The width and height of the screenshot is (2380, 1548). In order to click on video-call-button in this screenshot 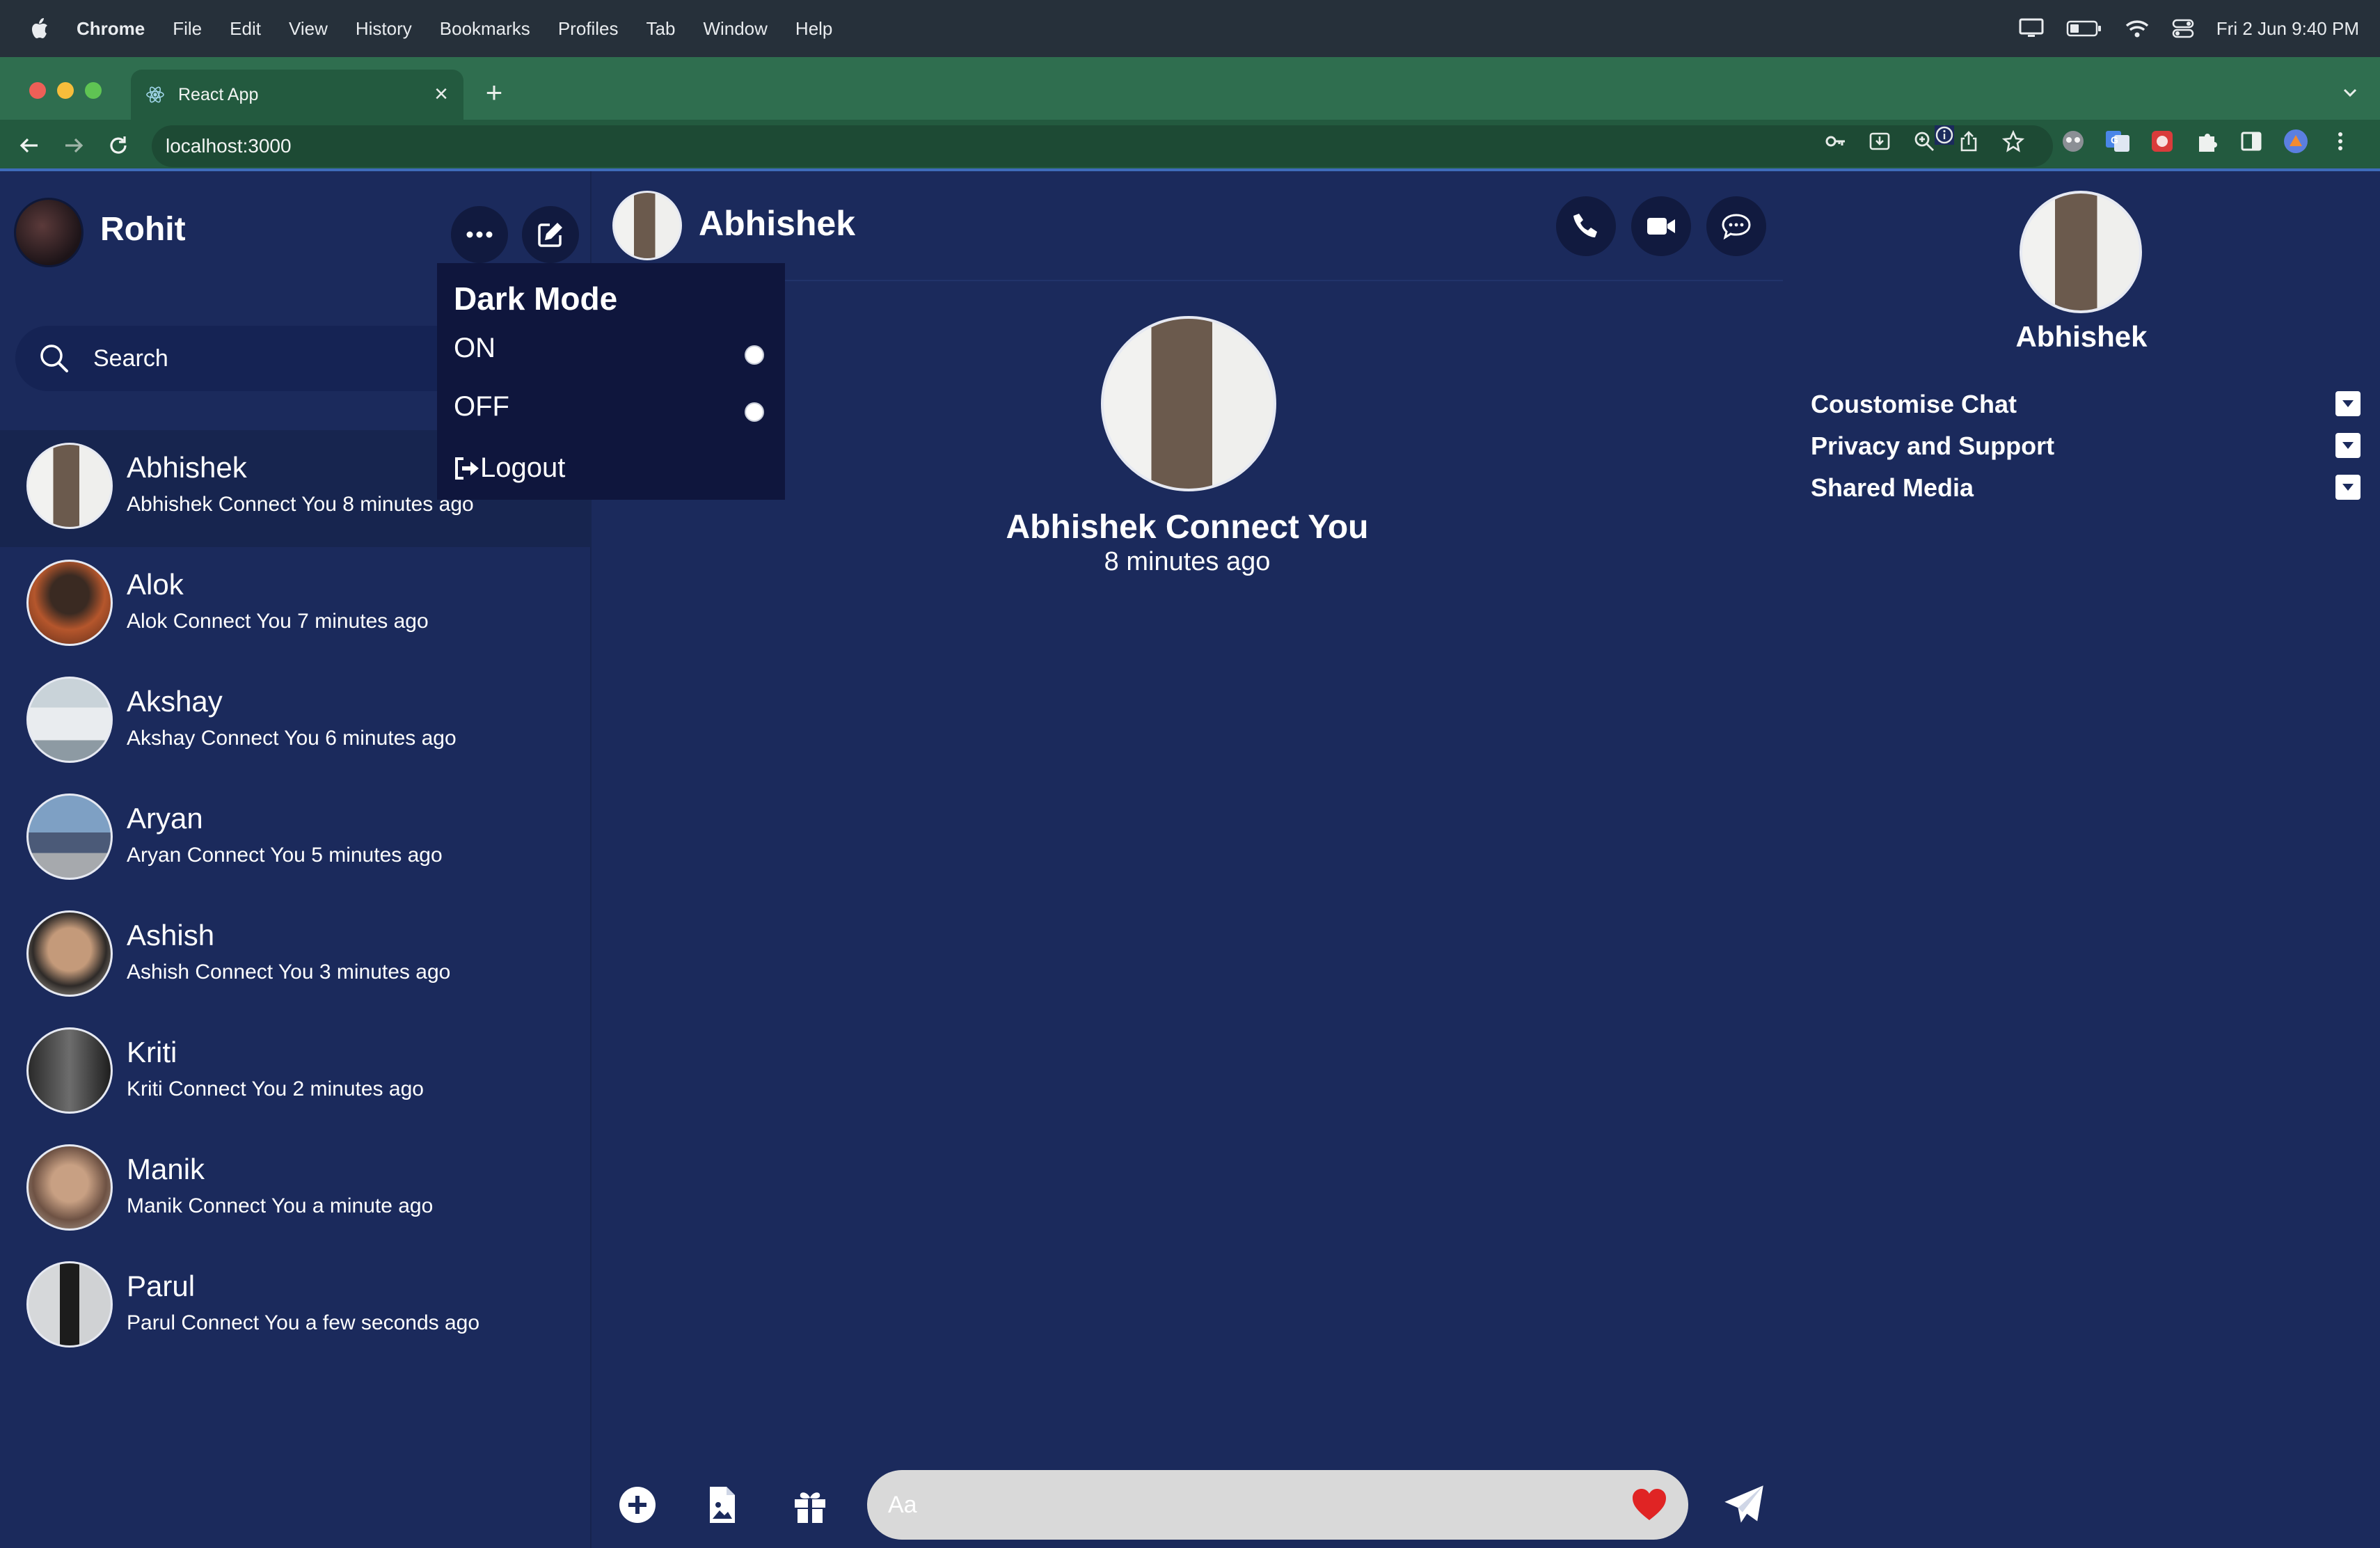, I will do `click(1661, 226)`.